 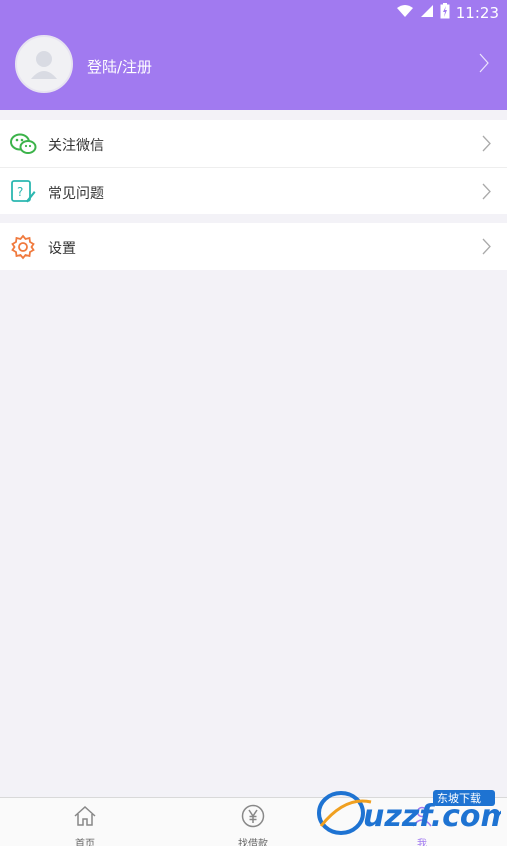 I want to click on tab-find-loan: 找借款, so click(x=253, y=825).